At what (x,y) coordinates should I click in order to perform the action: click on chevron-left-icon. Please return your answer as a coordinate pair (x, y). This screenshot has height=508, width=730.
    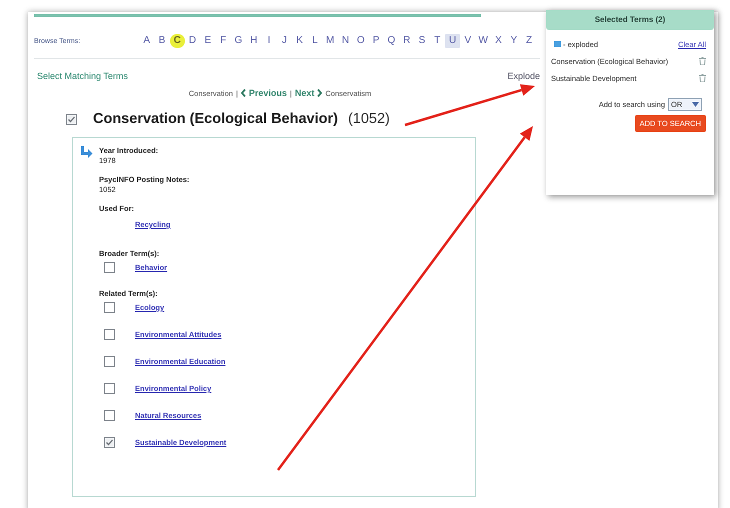
    Looking at the image, I should click on (243, 93).